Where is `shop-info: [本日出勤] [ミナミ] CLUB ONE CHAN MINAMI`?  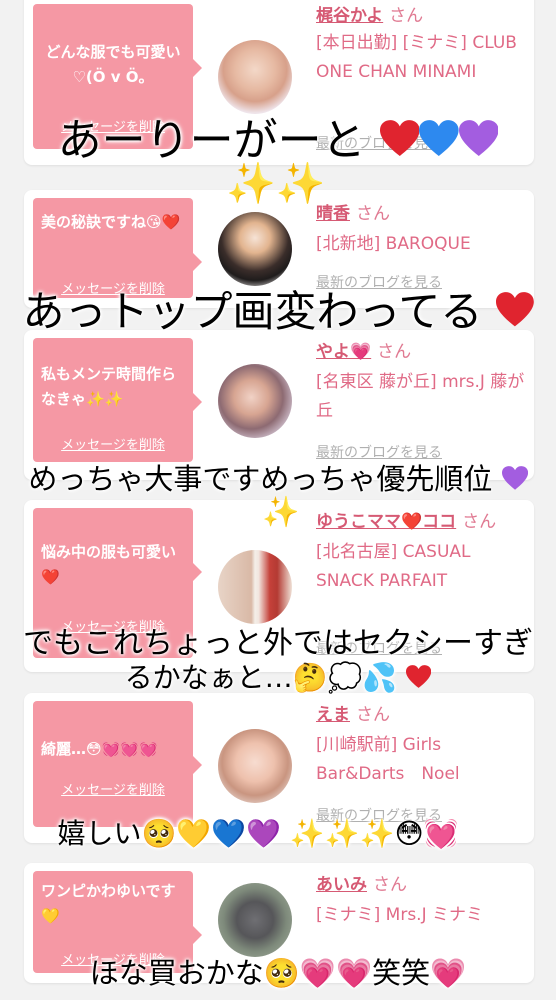
shop-info: [本日出勤] [ミナミ] CLUB ONE CHAN MINAMI is located at coordinates (421, 58).